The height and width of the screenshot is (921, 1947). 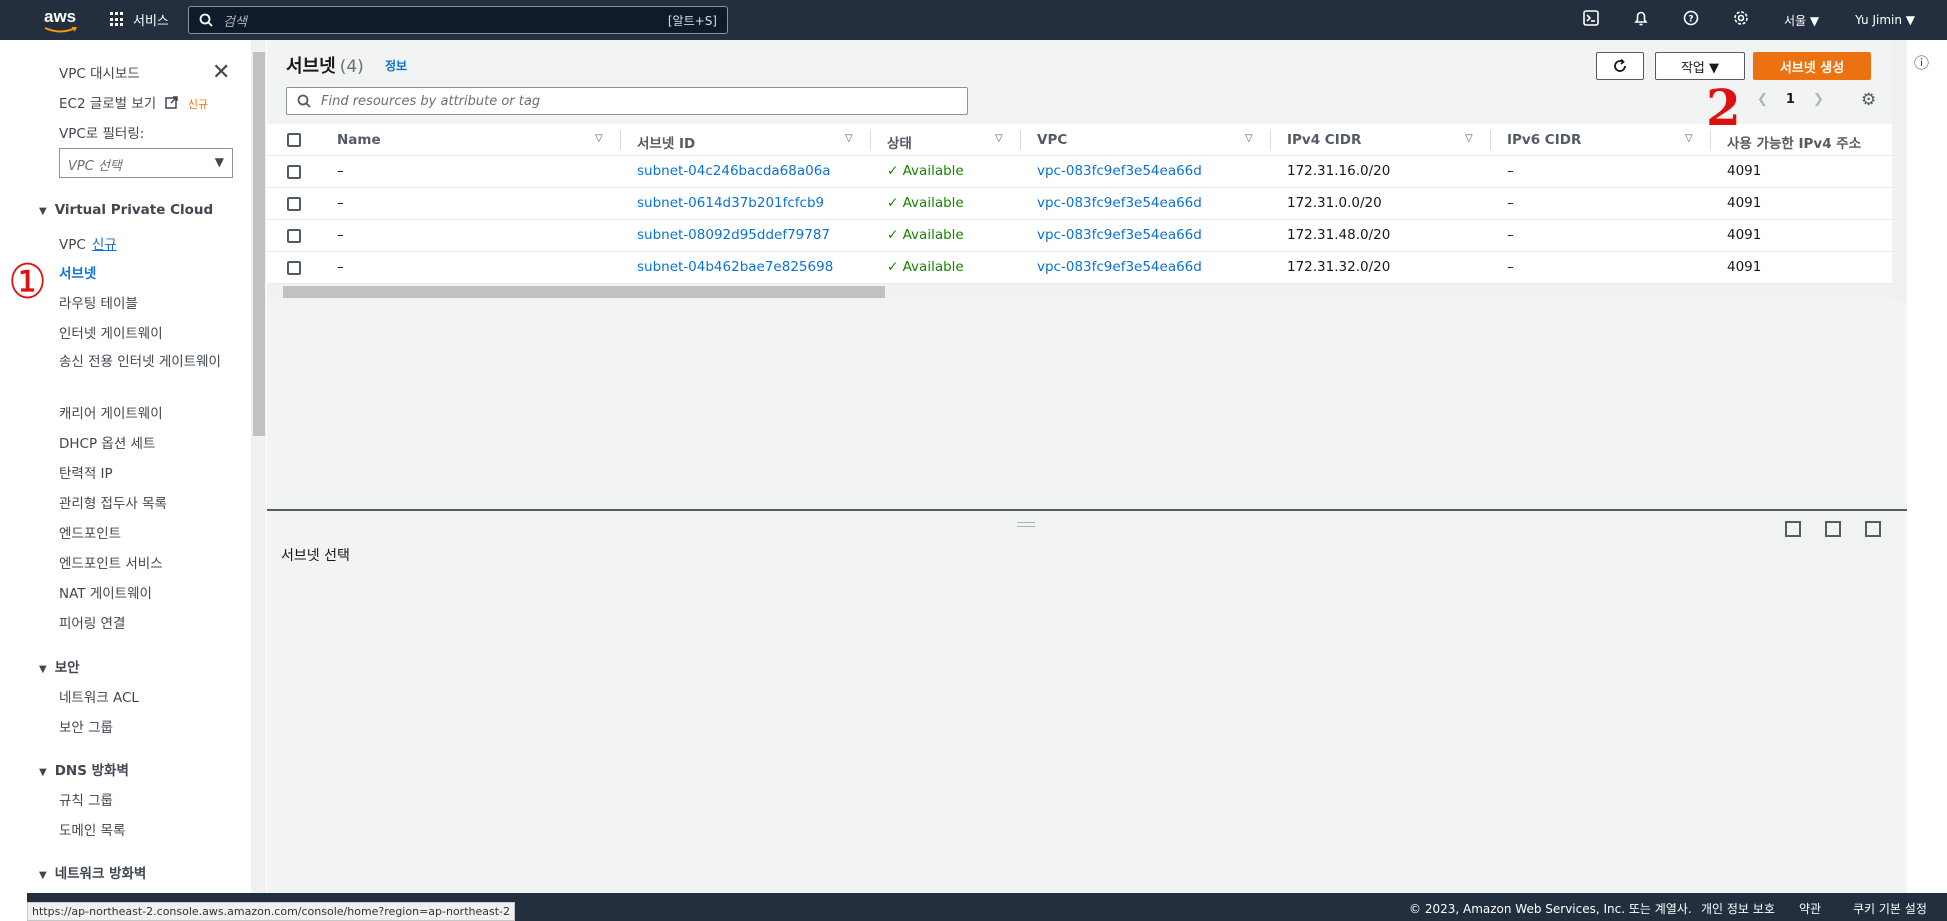 What do you see at coordinates (84, 769) in the screenshot?
I see `section-dns-firewall: ▼ DNS 방화벽` at bounding box center [84, 769].